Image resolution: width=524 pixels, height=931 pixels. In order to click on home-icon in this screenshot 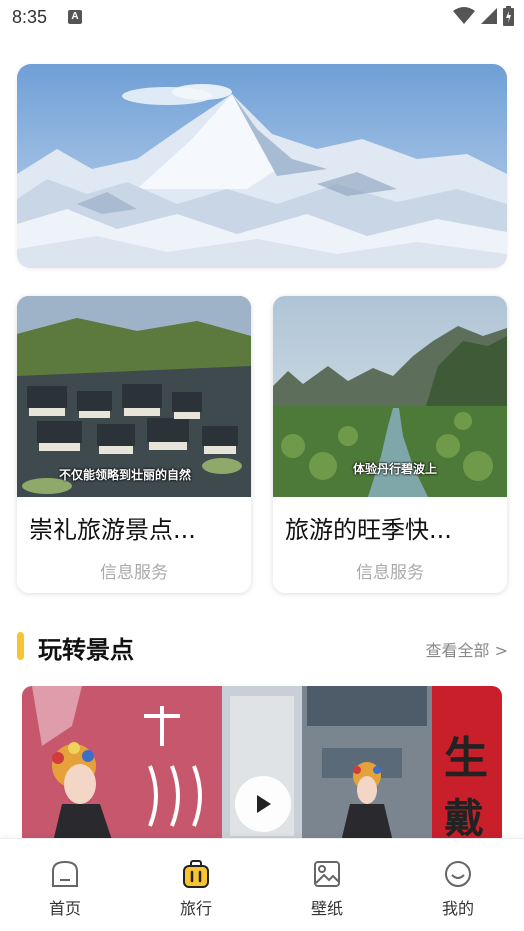, I will do `click(65, 873)`.